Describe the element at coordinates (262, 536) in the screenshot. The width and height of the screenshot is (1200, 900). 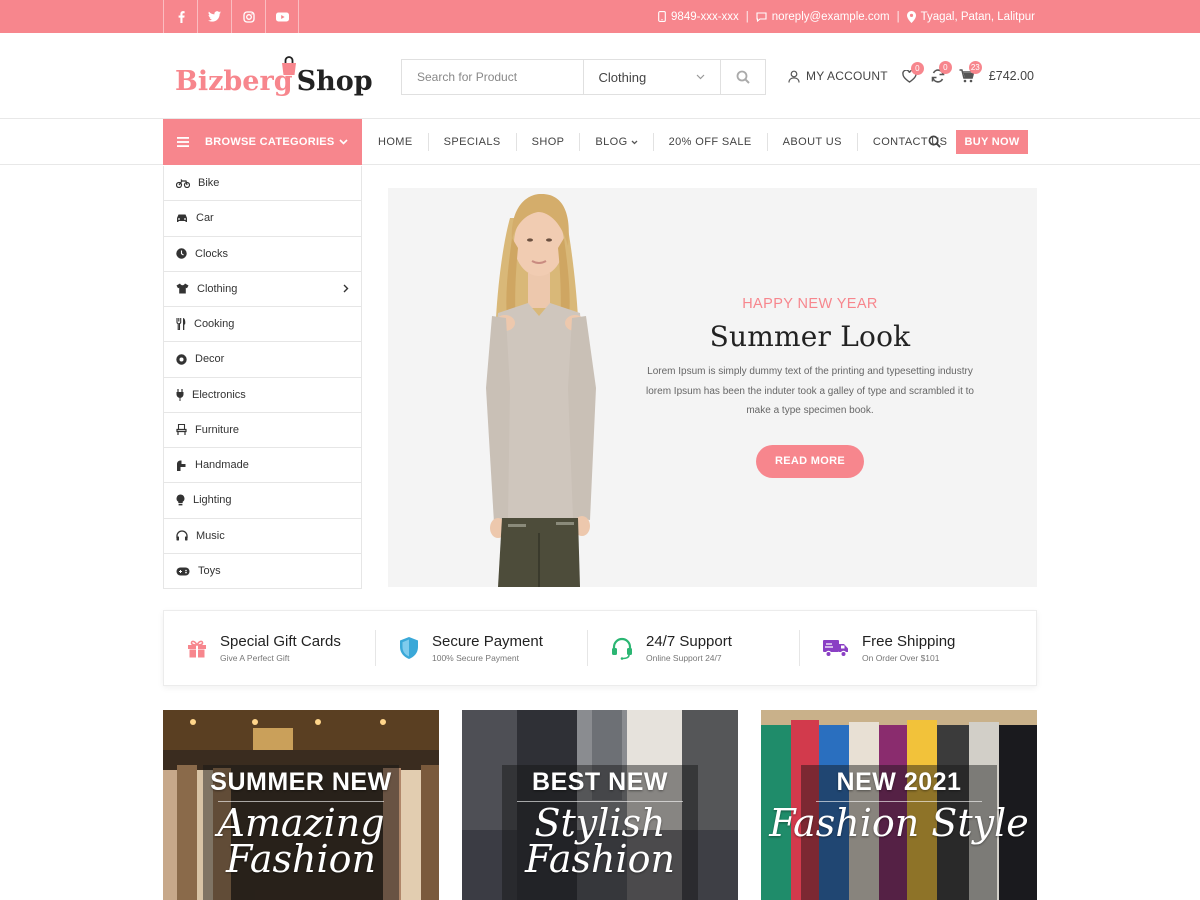
I see `category-item-music: Music` at that location.